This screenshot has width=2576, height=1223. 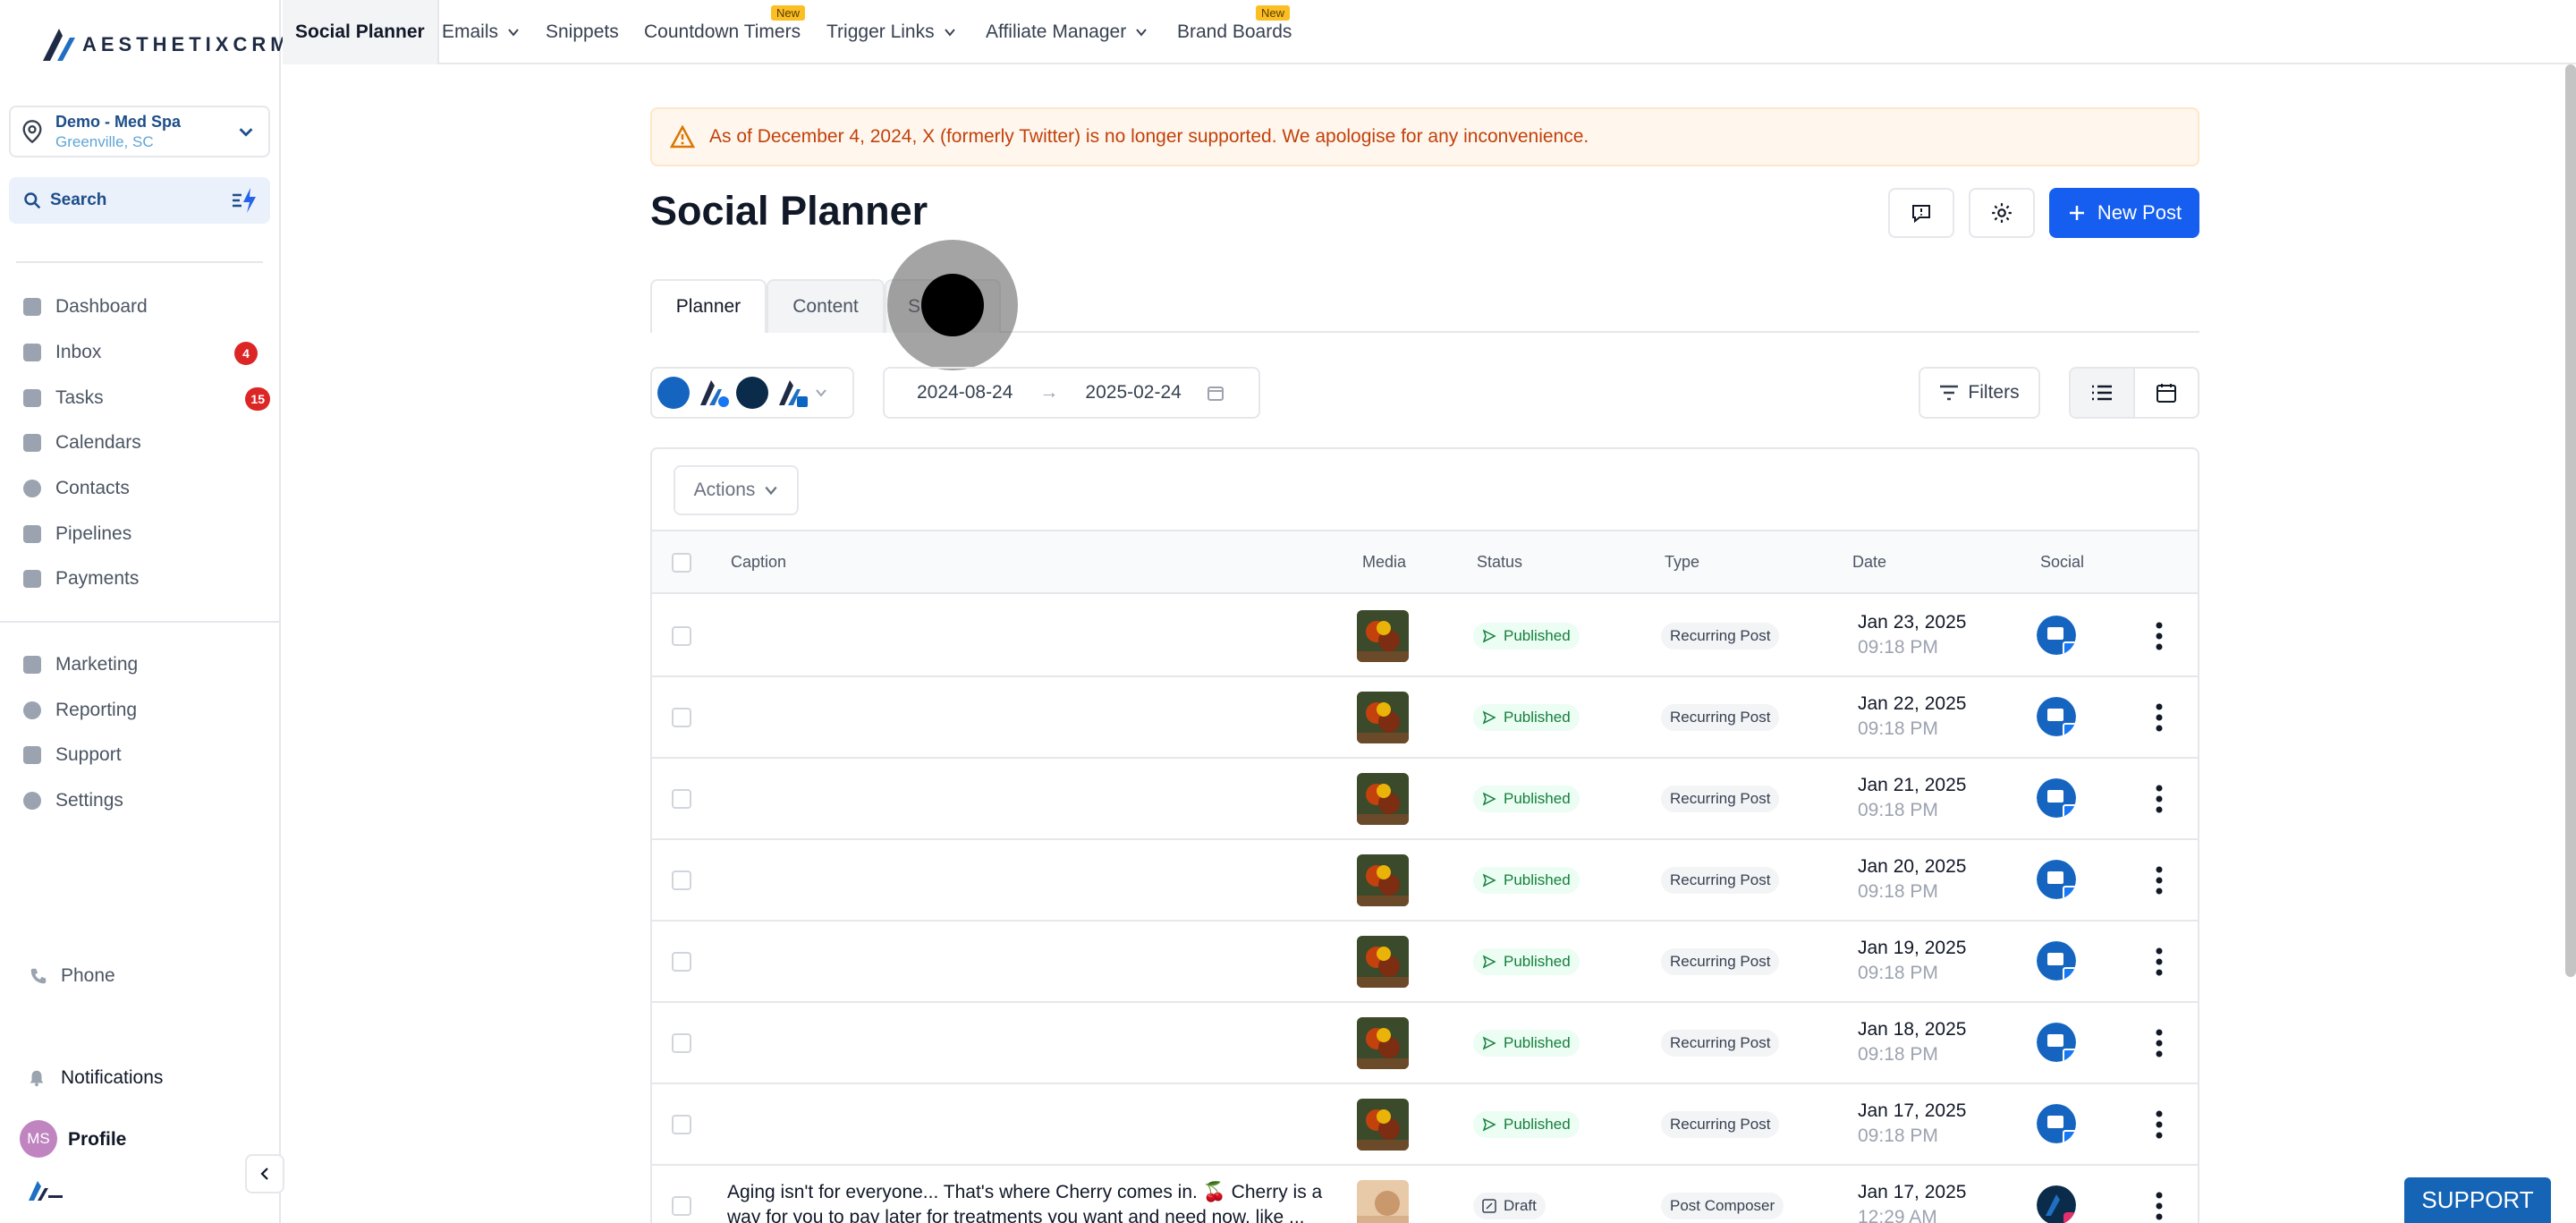 I want to click on support-button: SUPPORT, so click(x=2477, y=1200).